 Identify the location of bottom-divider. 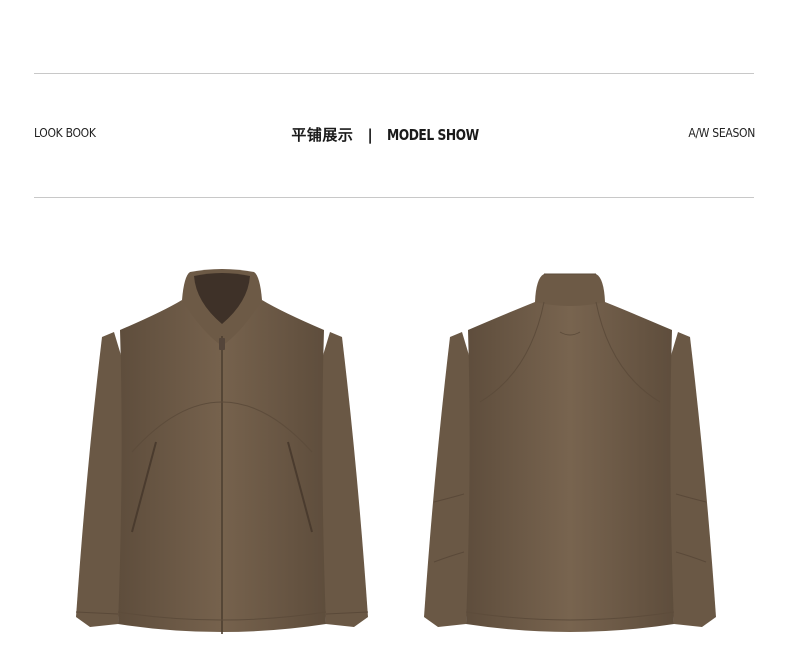
(394, 197).